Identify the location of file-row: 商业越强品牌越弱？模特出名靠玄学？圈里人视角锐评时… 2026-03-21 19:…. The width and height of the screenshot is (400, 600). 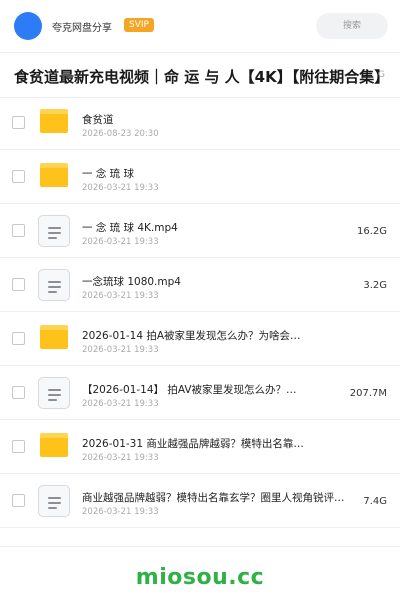
(200, 501).